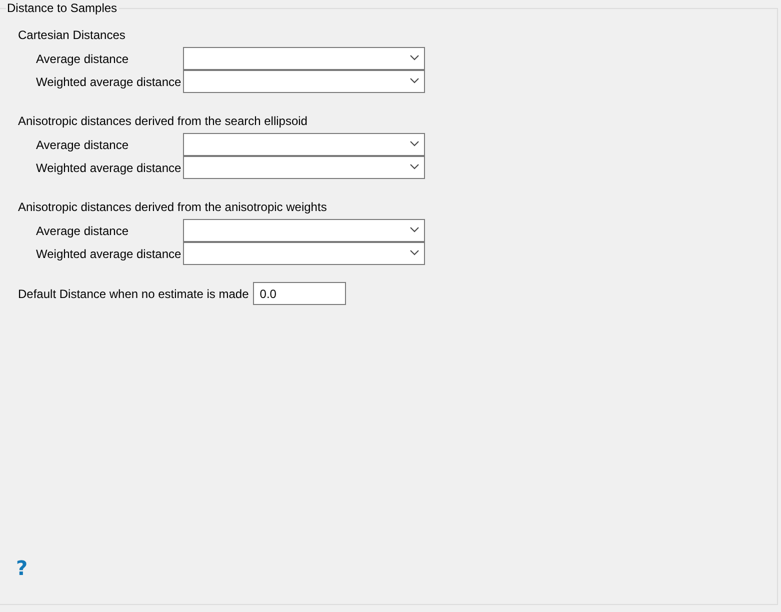 Image resolution: width=781 pixels, height=612 pixels. Describe the element at coordinates (22, 568) in the screenshot. I see `help-button: ?` at that location.